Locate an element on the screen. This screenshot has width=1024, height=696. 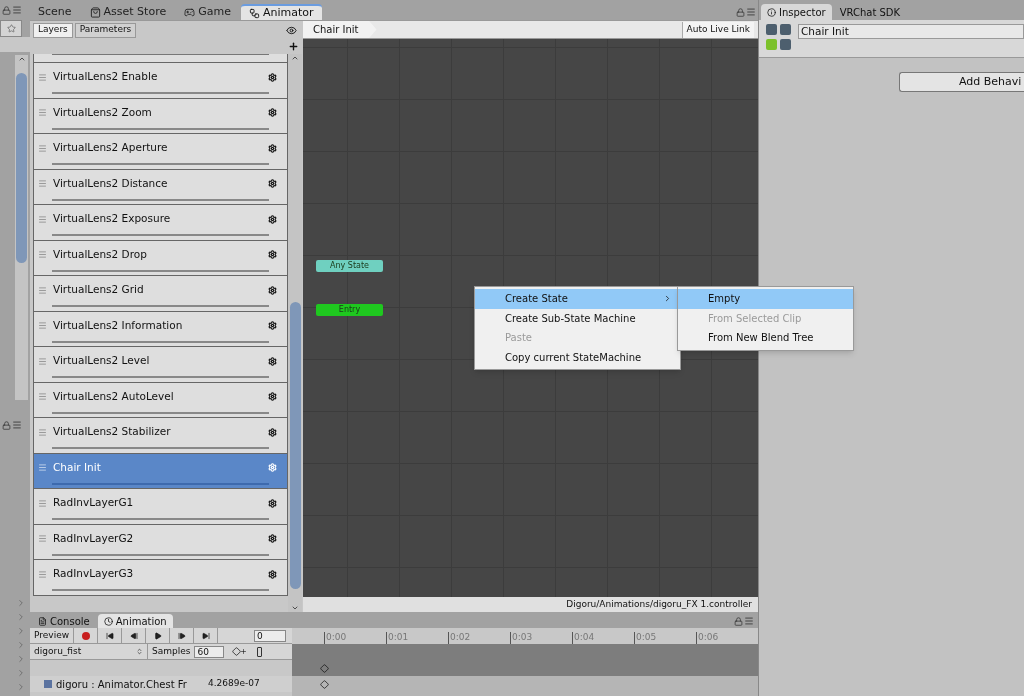
panel-tab: Scene is located at coordinates (55, 12).